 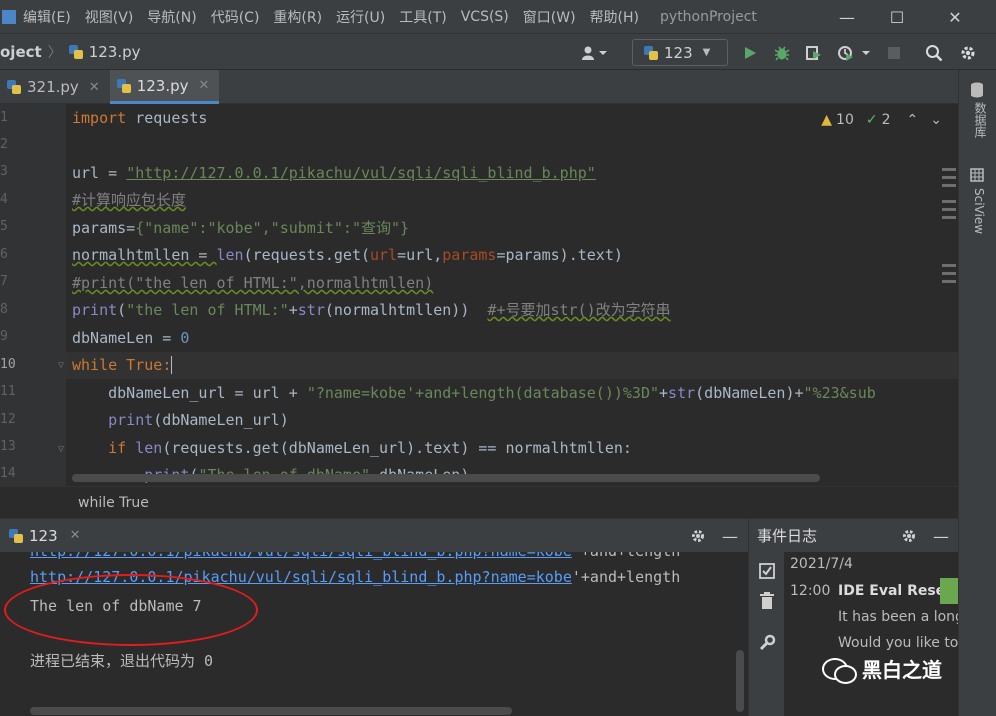 What do you see at coordinates (898, 617) in the screenshot?
I see `event-message: It has been a long` at bounding box center [898, 617].